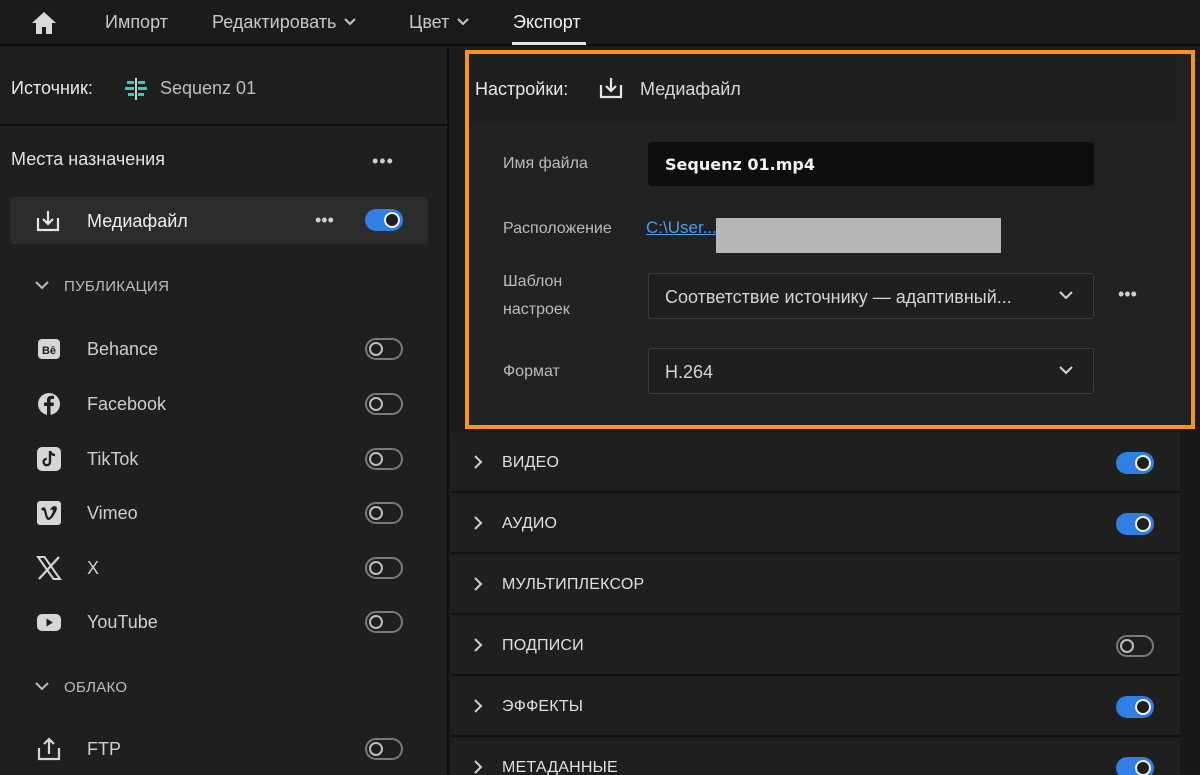  Describe the element at coordinates (533, 281) in the screenshot. I see `preset-label-line1: Шаблон` at that location.